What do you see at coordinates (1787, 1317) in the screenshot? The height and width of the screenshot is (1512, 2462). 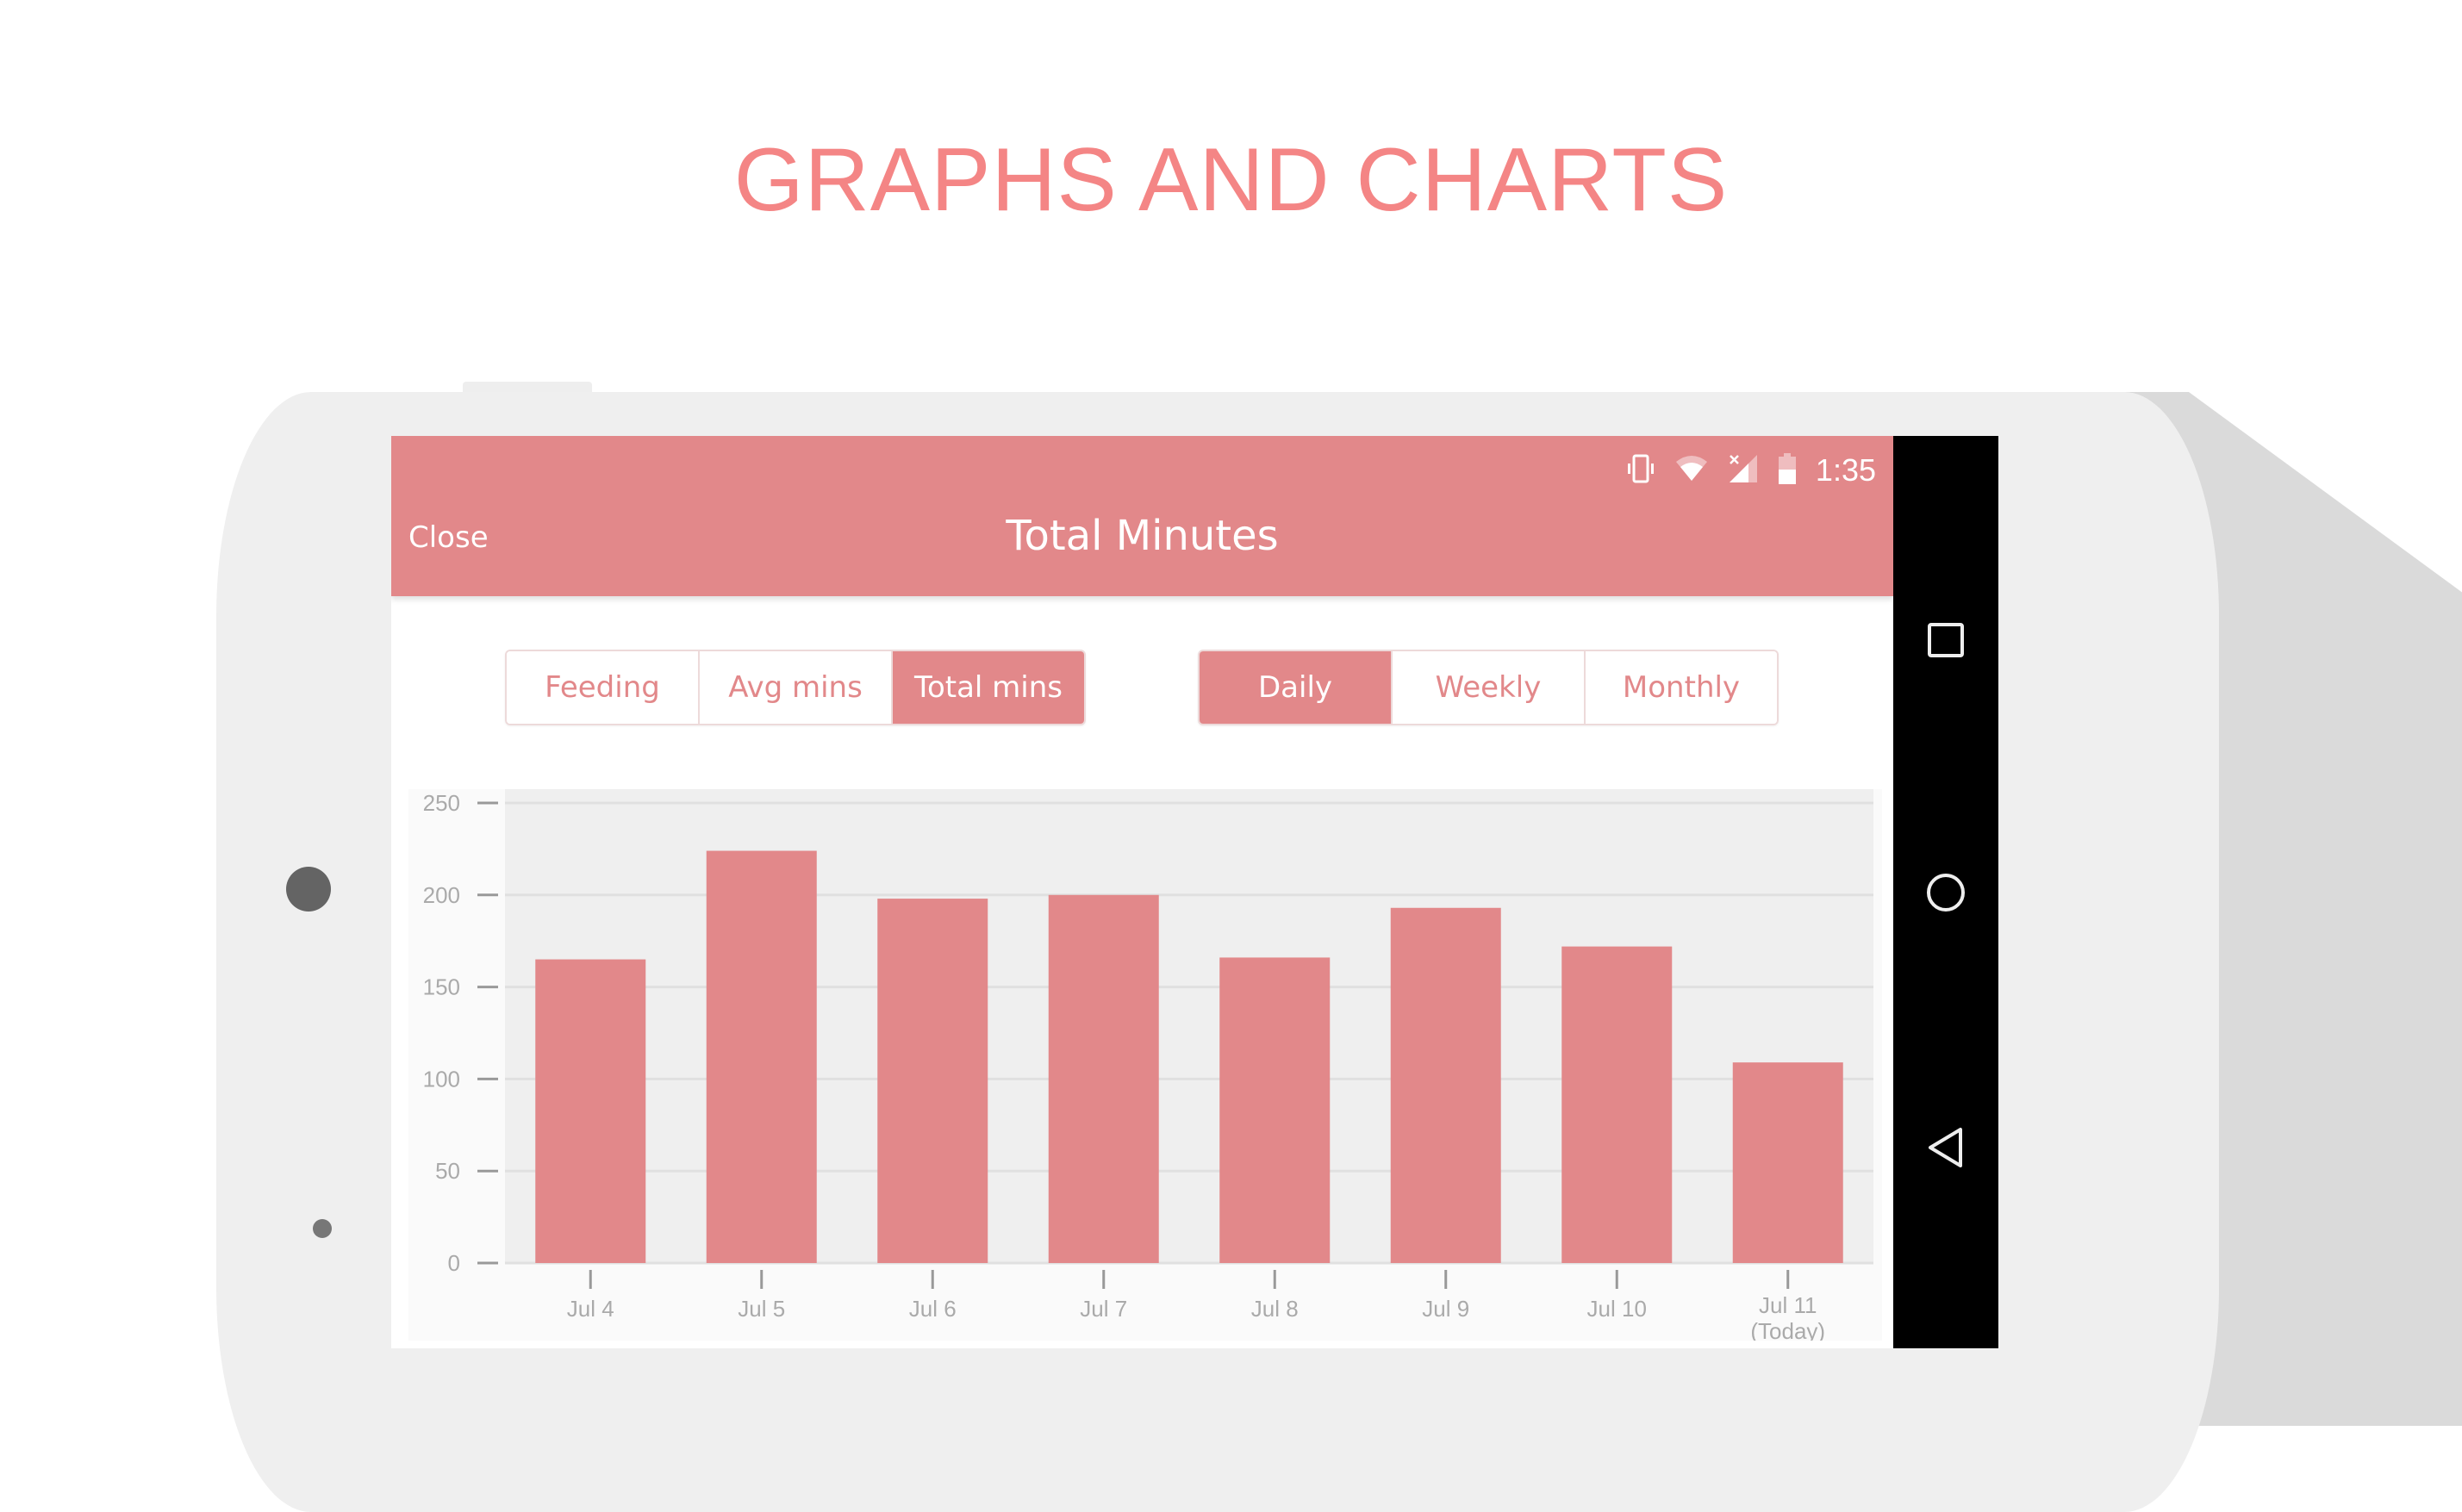 I see `x-tick-label: Jul 11 (Today)` at bounding box center [1787, 1317].